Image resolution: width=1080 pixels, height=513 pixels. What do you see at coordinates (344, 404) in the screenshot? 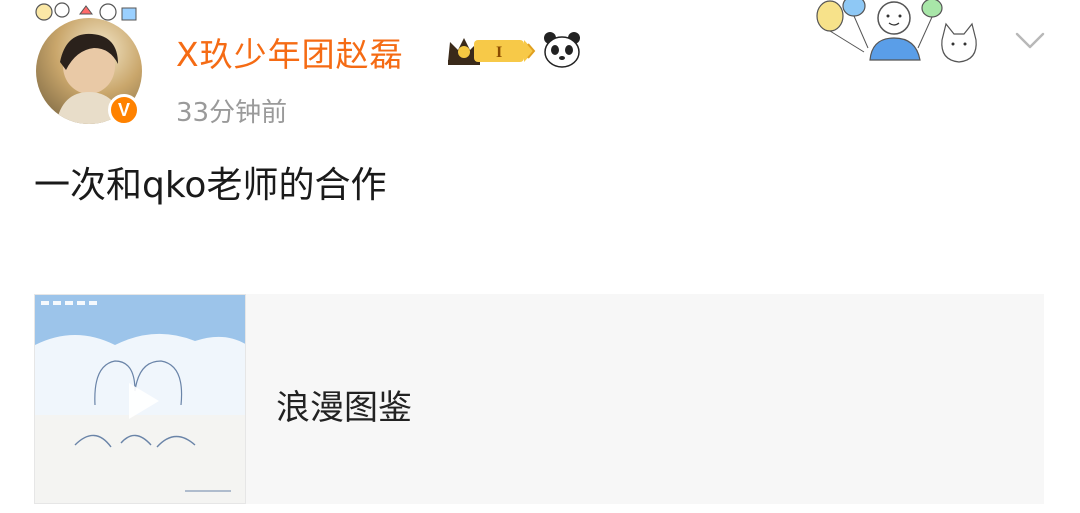
I see `media-card-title: 浪漫图鉴` at bounding box center [344, 404].